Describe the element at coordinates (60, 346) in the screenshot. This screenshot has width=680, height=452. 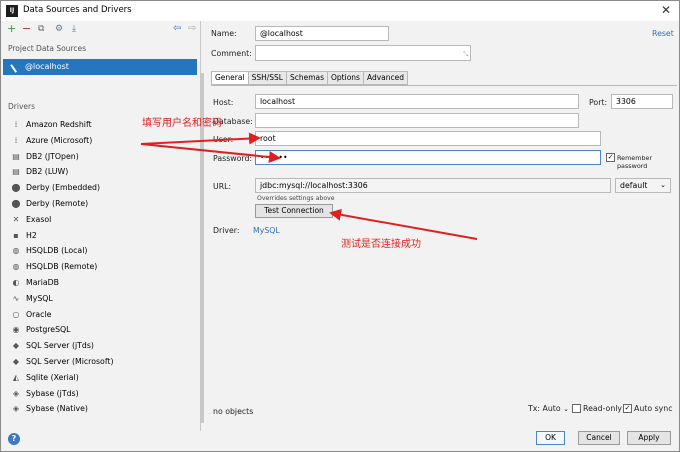
I see `driver-label: SQL Server (jTds)` at that location.